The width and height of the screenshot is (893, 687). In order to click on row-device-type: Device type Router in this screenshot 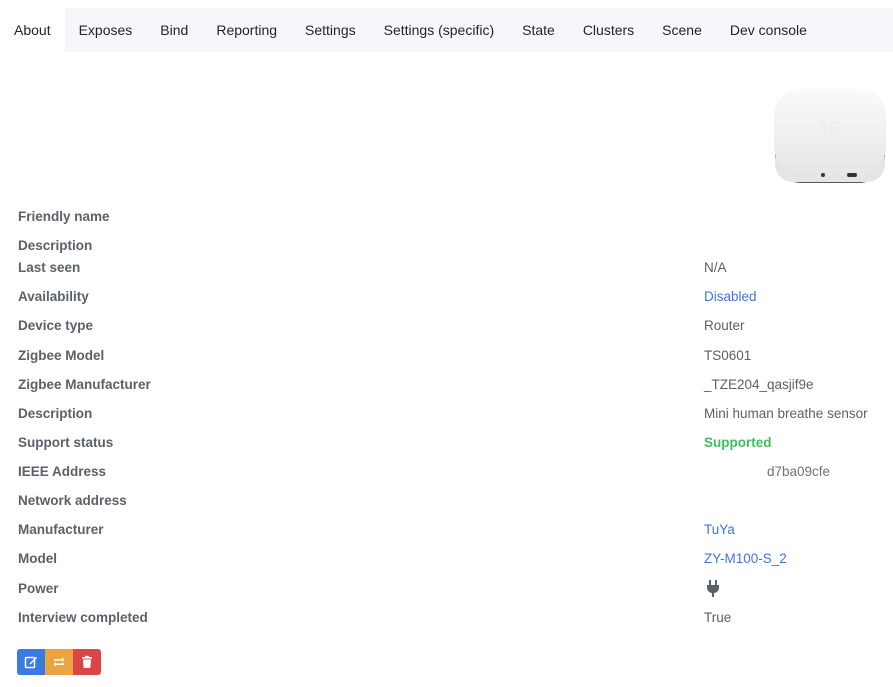, I will do `click(446, 326)`.